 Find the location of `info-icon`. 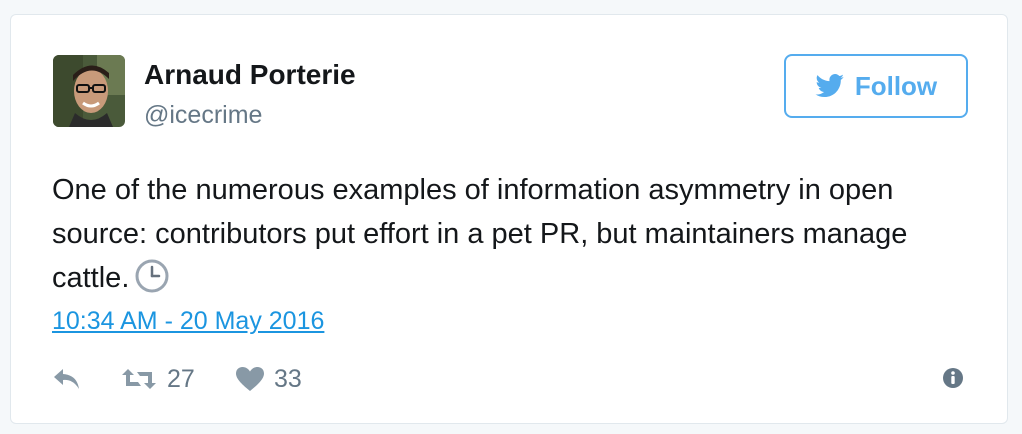

info-icon is located at coordinates (953, 378).